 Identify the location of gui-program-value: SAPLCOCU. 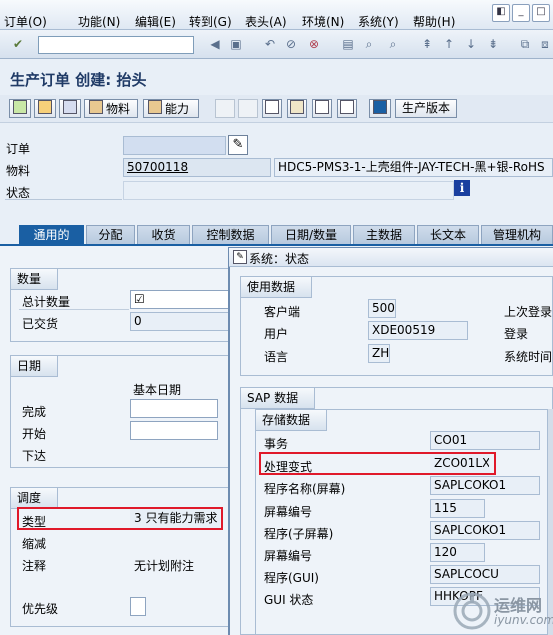
(485, 574).